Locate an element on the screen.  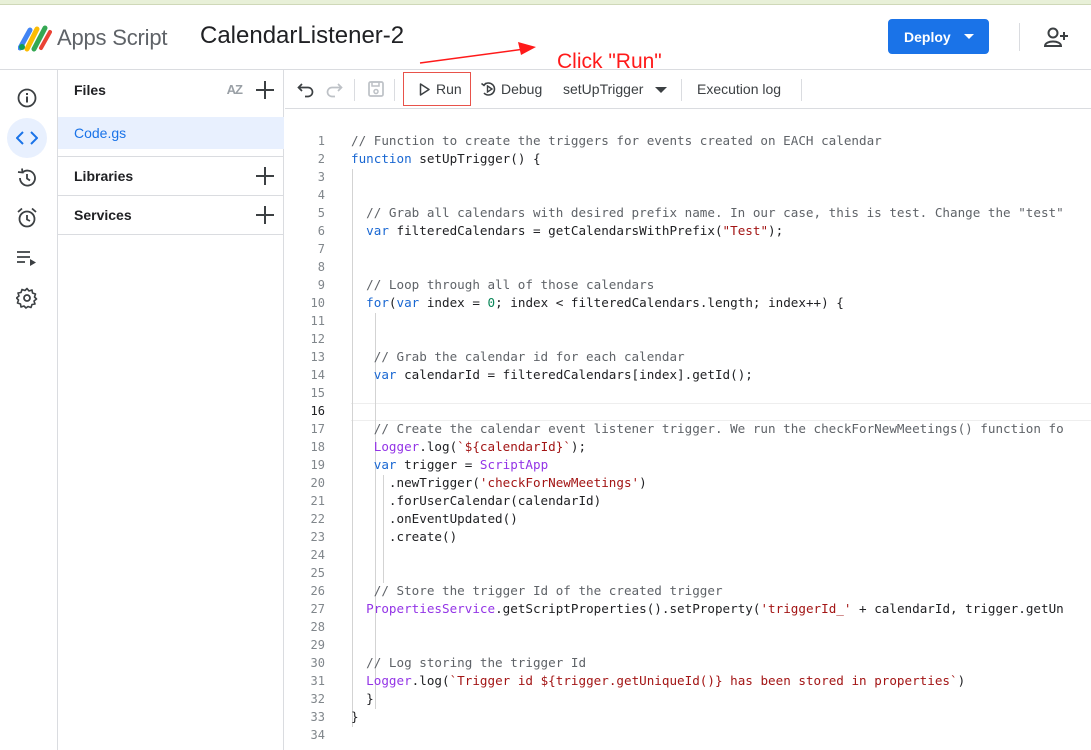
settings-gear-icon is located at coordinates (27, 298).